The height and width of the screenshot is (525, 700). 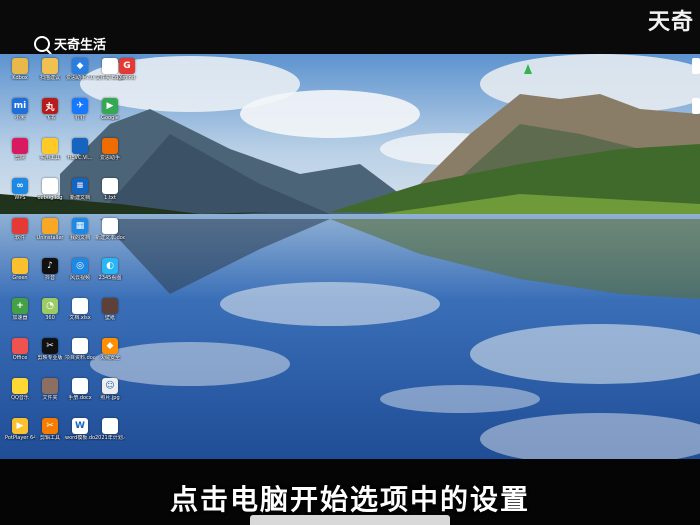 I want to click on top-black-bar: 天奇生活 天奇, so click(x=350, y=27).